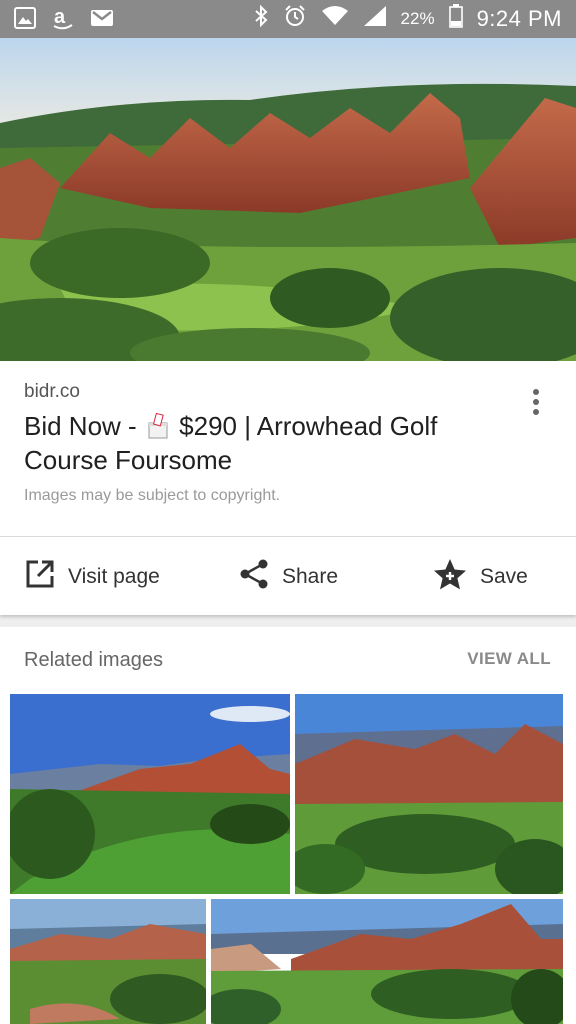  I want to click on star-add-icon, so click(450, 577).